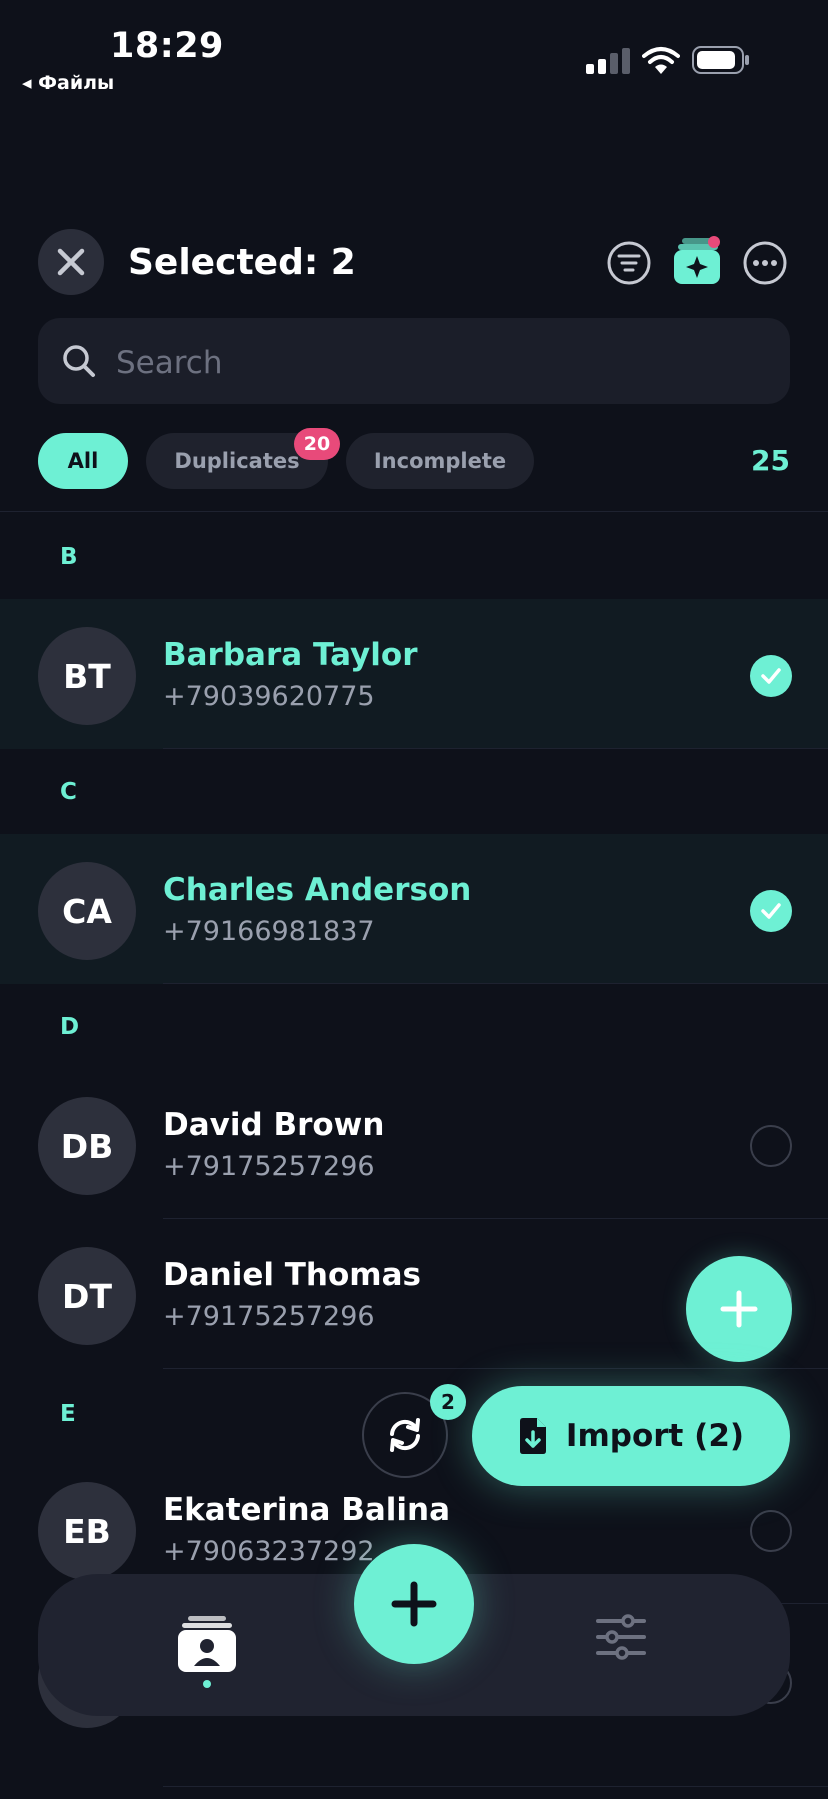 This screenshot has height=1799, width=828. I want to click on page-title: Selected: 2, so click(242, 262).